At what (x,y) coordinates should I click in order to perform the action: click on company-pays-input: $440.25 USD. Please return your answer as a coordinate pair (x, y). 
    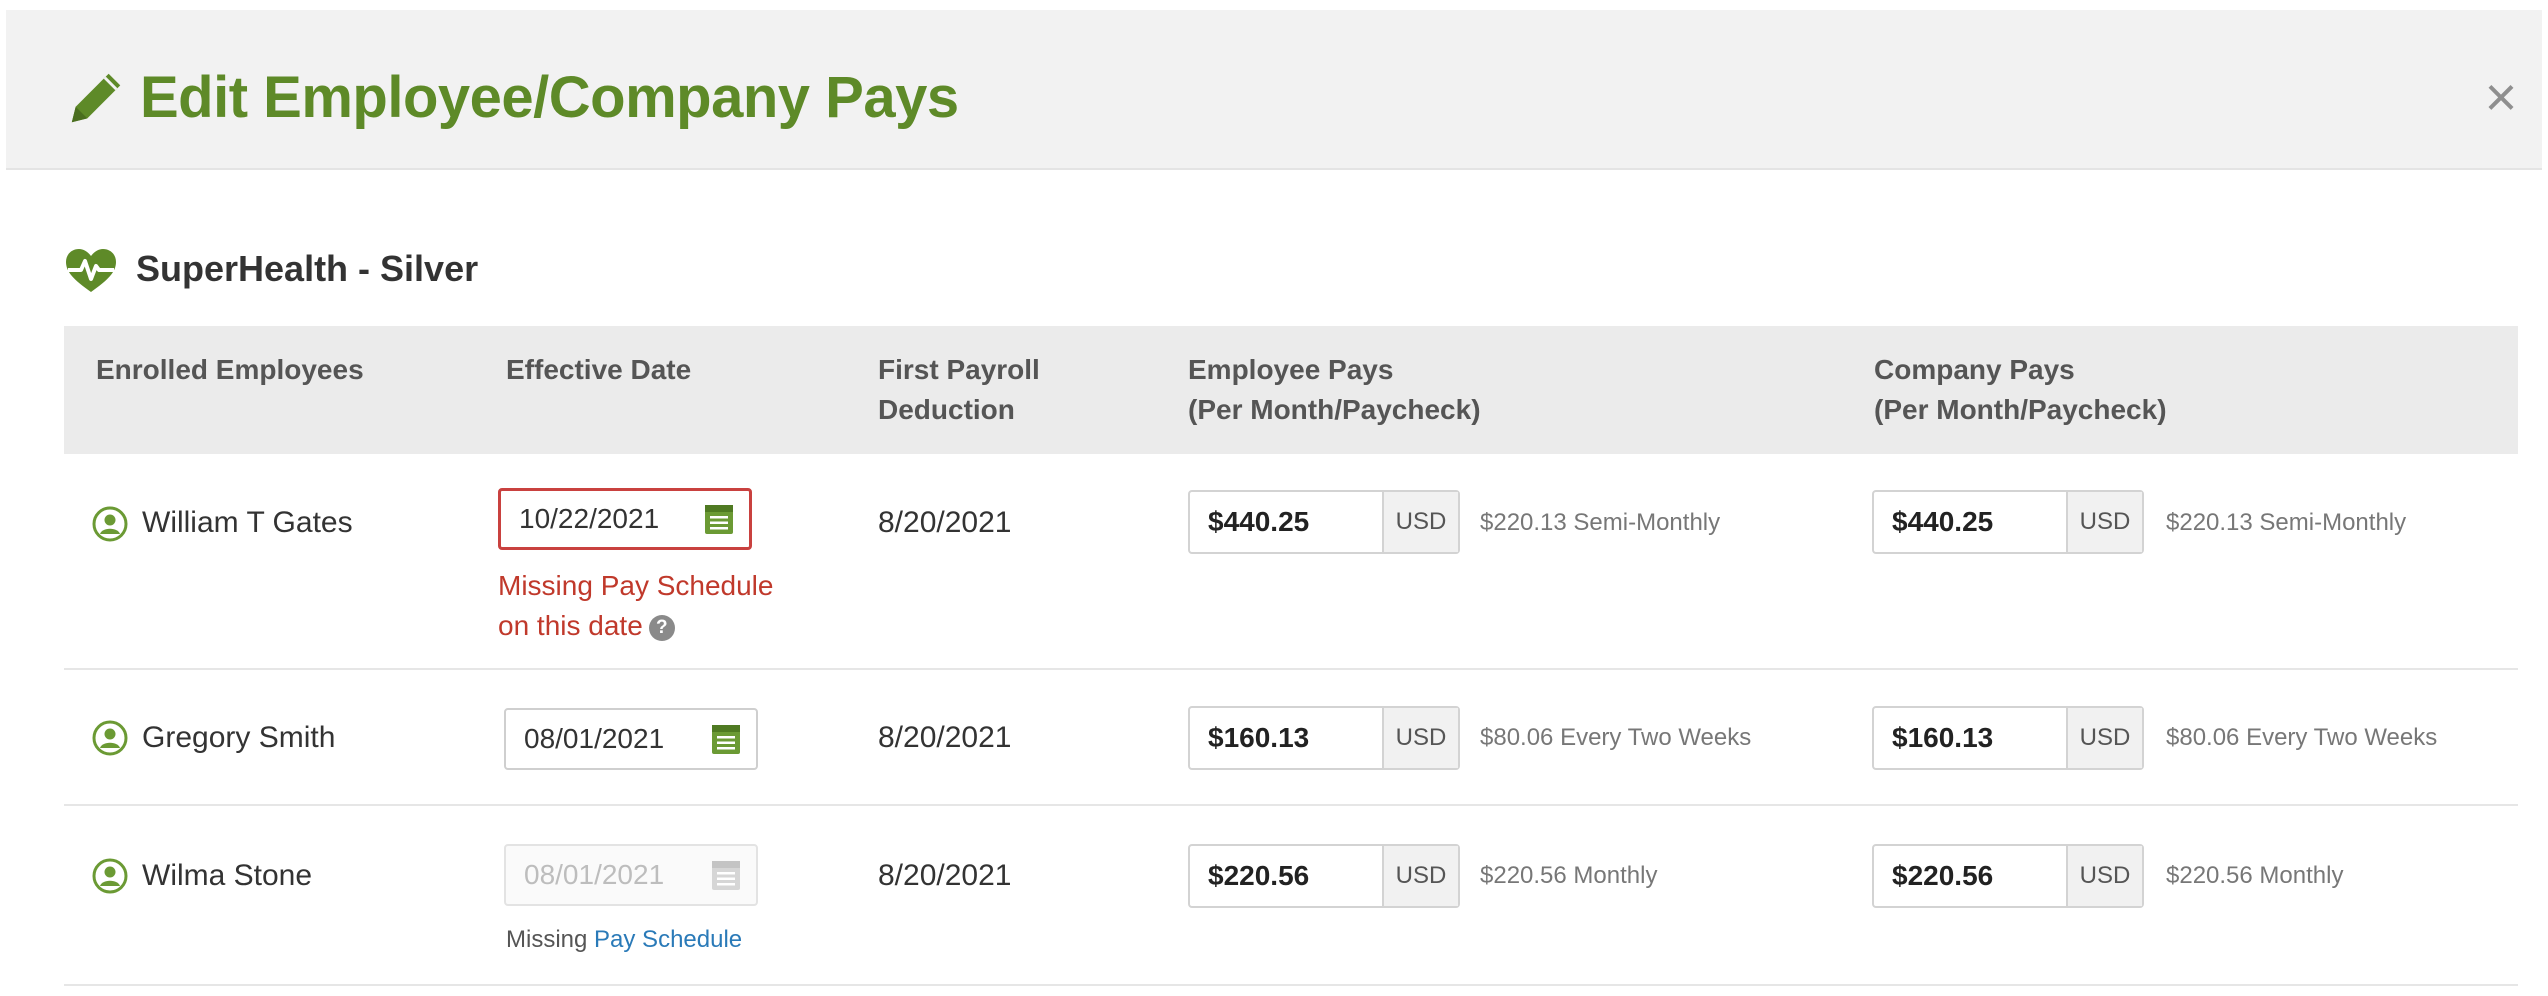
    Looking at the image, I should click on (2008, 522).